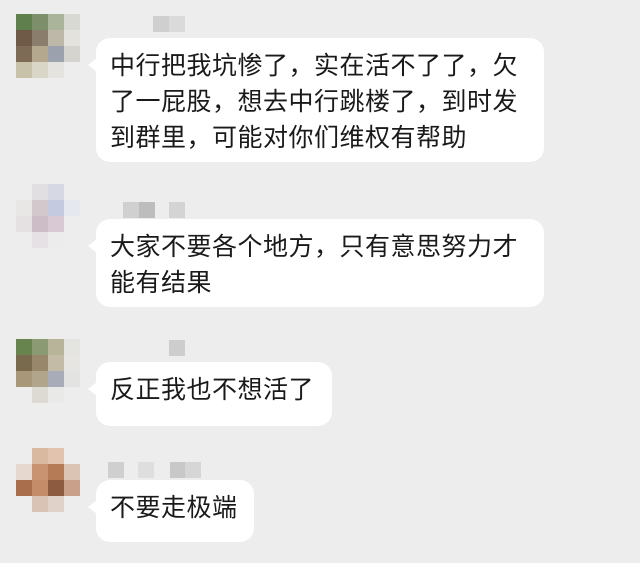  I want to click on message-bubble: 反正我也不想活了, so click(210, 394).